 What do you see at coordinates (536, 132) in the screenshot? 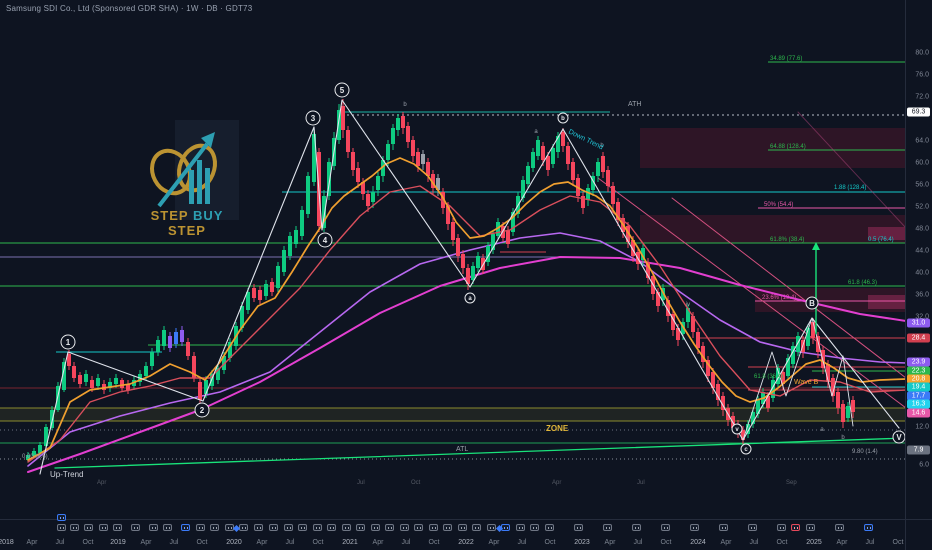
I see `minor-wave-label: a` at bounding box center [536, 132].